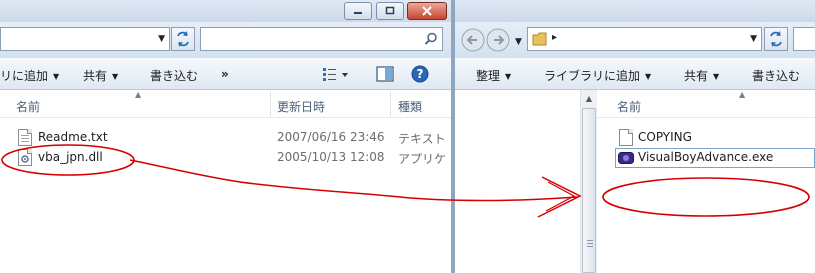 The height and width of the screenshot is (273, 815). I want to click on add-to-library-label: ライブラリに追加, so click(592, 76).